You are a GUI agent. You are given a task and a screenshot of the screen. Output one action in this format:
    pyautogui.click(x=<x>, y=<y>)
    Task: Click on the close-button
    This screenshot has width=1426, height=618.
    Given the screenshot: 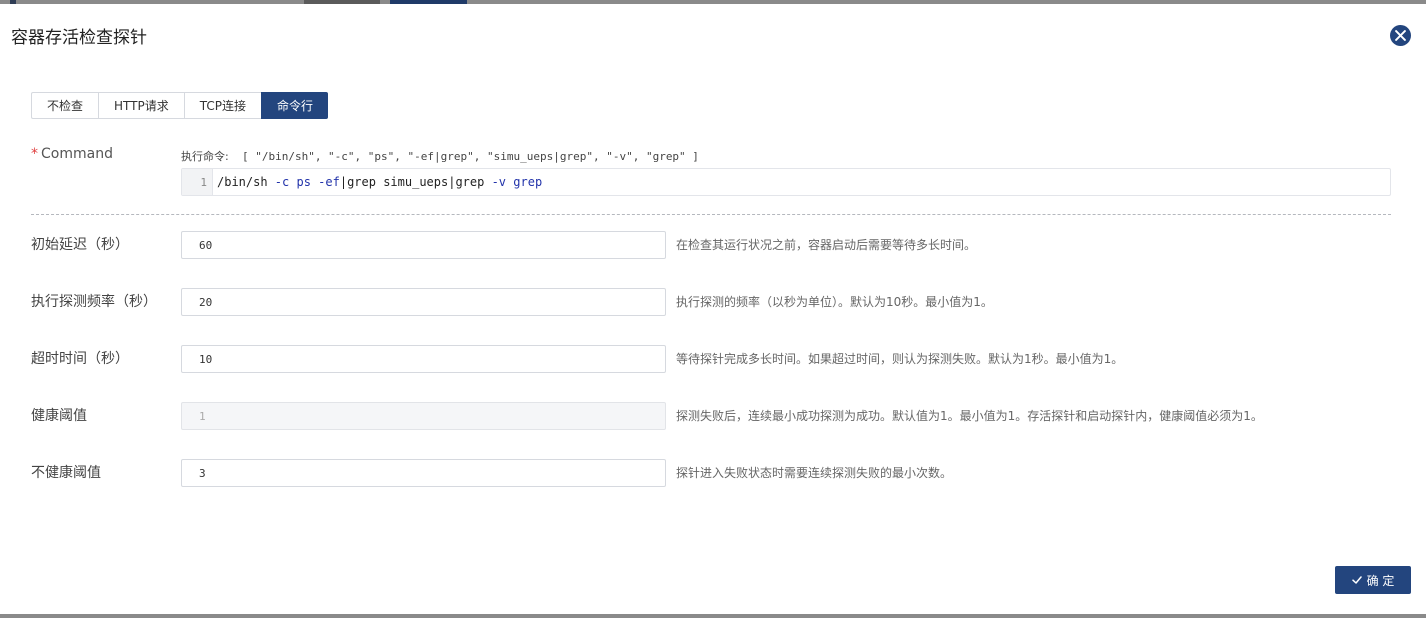 What is the action you would take?
    pyautogui.click(x=1400, y=35)
    